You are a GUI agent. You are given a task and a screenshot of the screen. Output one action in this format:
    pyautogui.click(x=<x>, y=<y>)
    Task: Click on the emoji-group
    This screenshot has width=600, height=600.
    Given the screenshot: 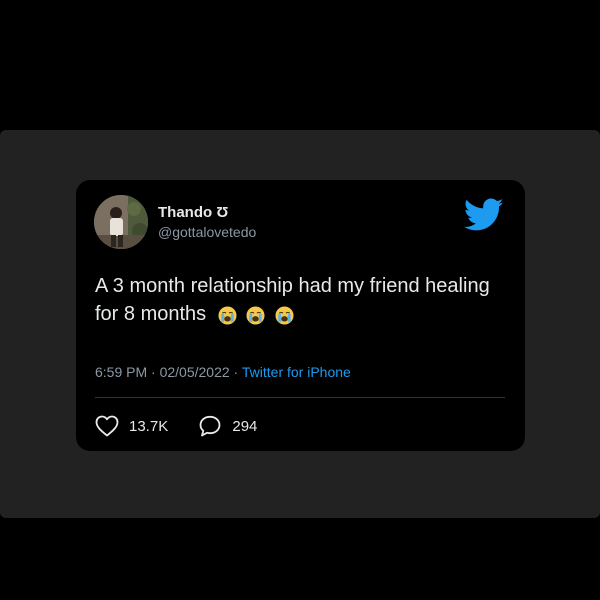 What is the action you would take?
    pyautogui.click(x=258, y=315)
    